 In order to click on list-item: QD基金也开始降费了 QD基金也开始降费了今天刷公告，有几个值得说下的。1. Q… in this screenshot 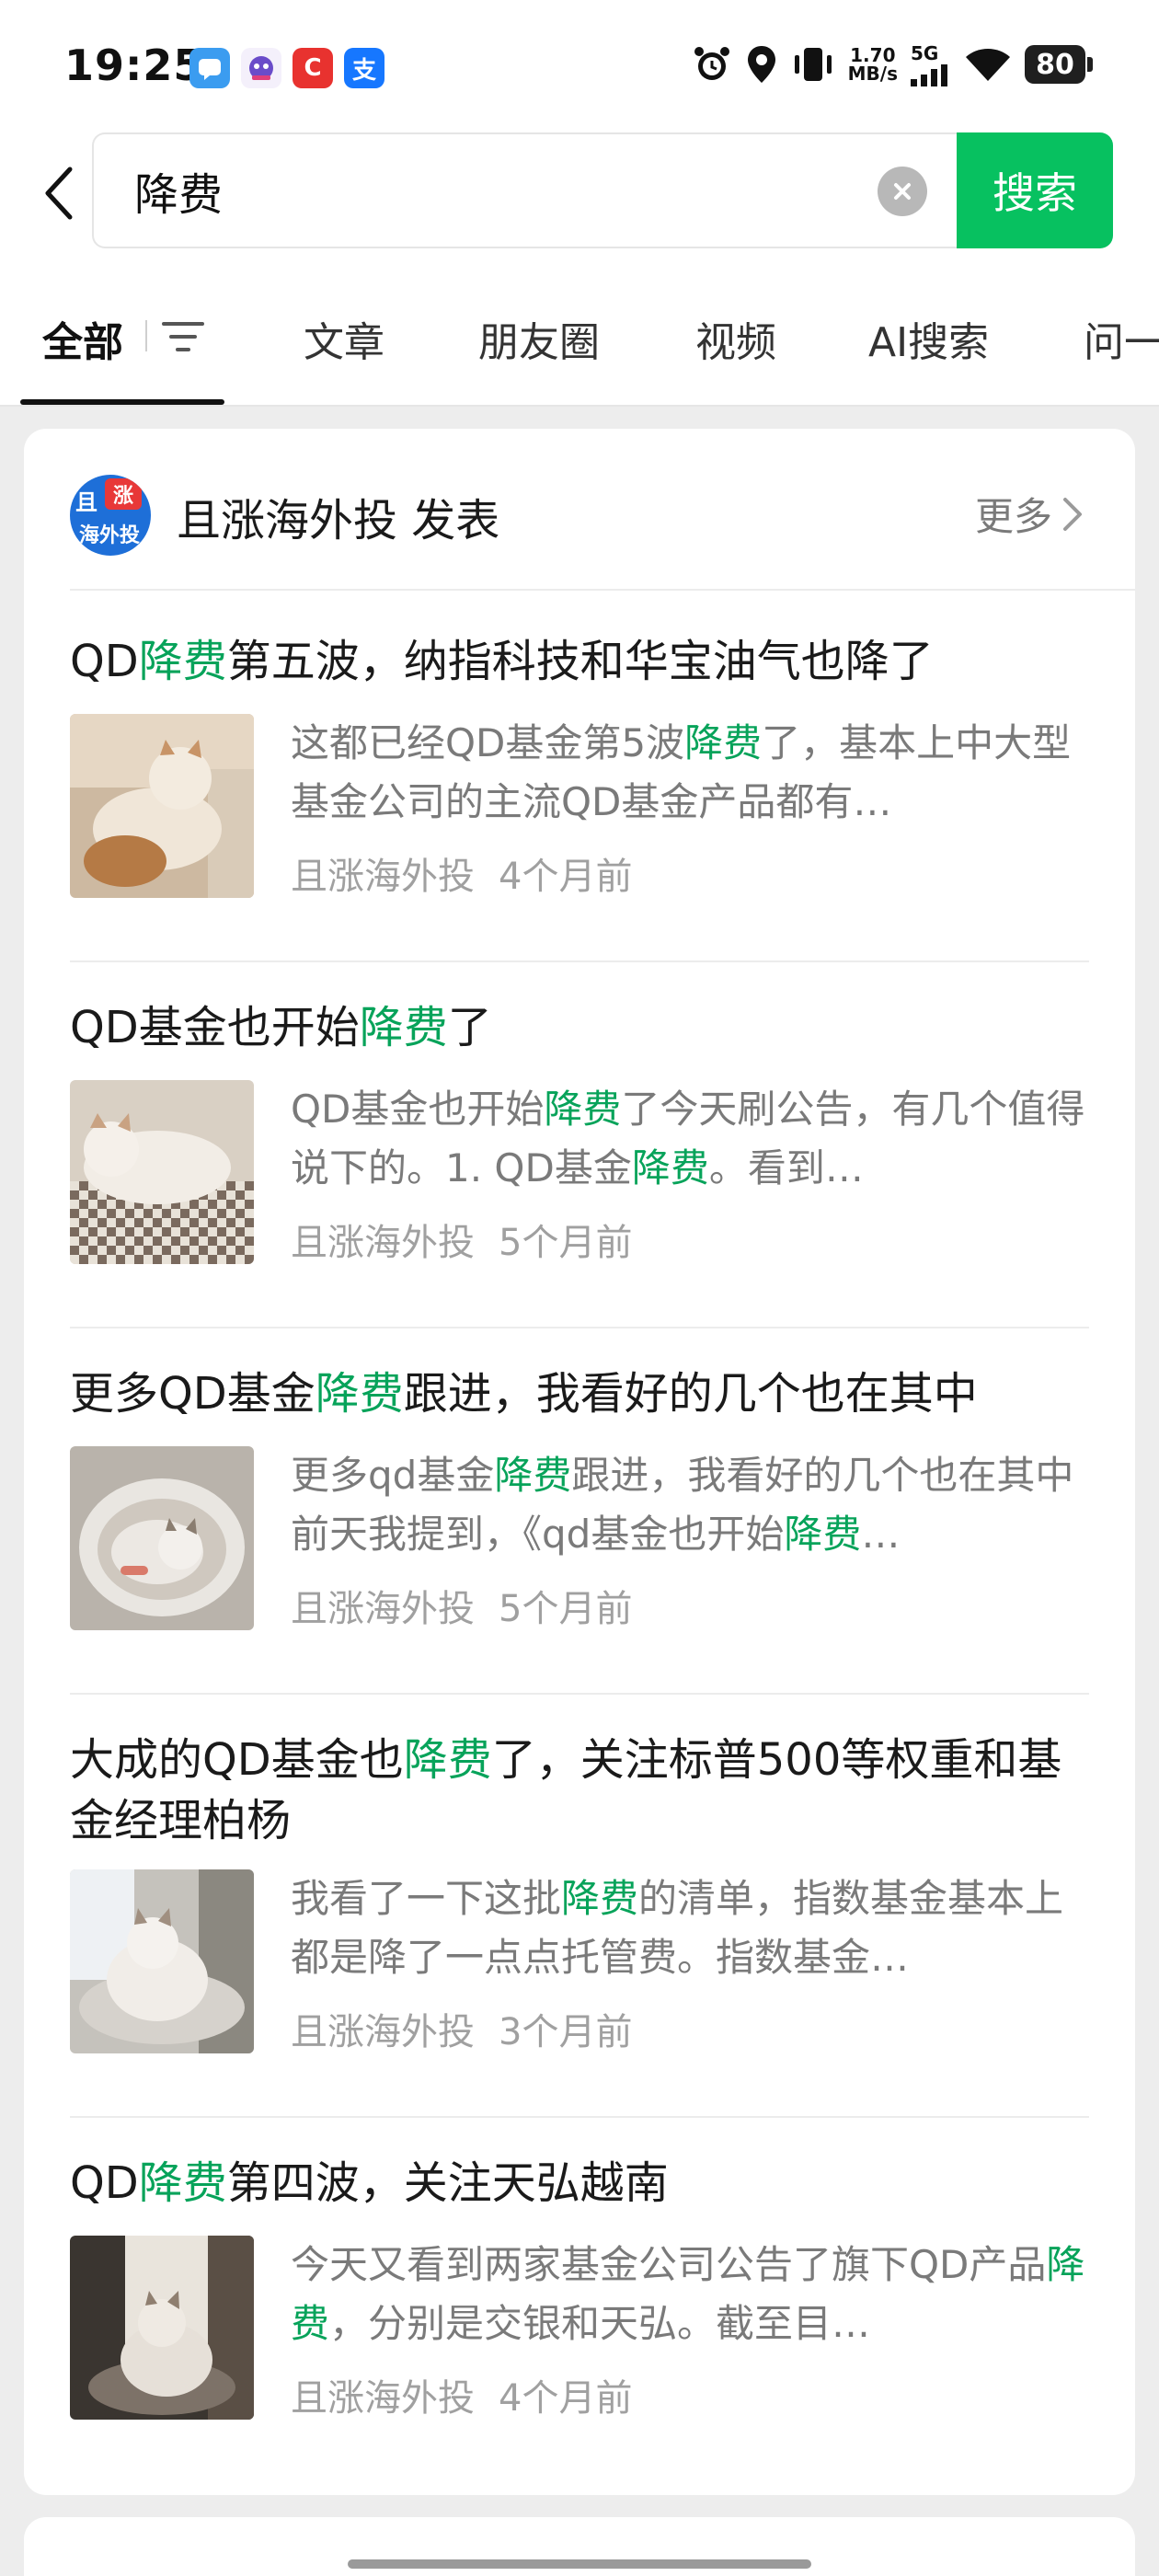, I will do `click(579, 1162)`.